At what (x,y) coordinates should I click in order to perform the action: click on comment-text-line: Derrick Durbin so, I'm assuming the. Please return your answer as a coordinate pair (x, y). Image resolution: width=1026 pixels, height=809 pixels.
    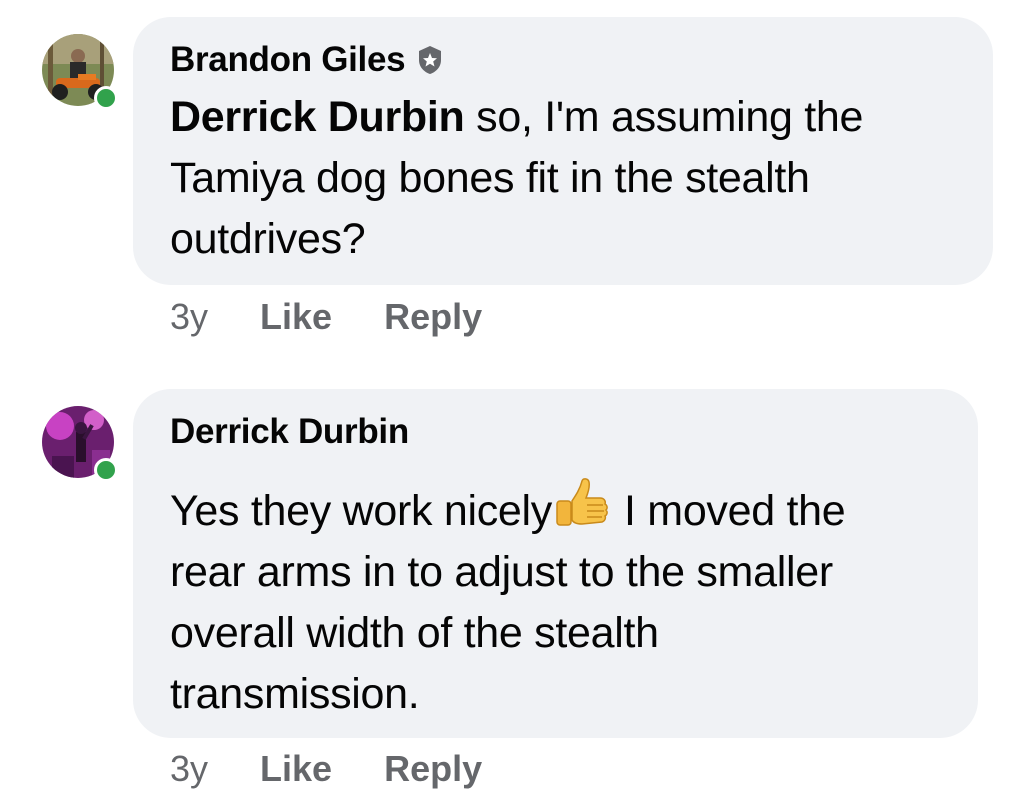
    Looking at the image, I should click on (562, 117).